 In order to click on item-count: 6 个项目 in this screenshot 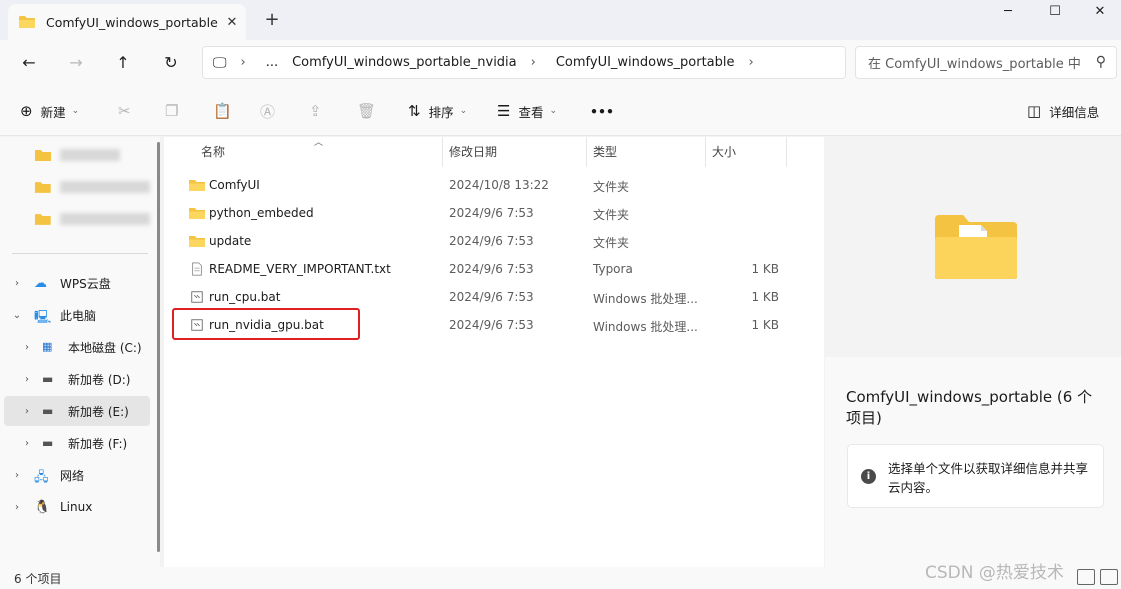, I will do `click(38, 579)`.